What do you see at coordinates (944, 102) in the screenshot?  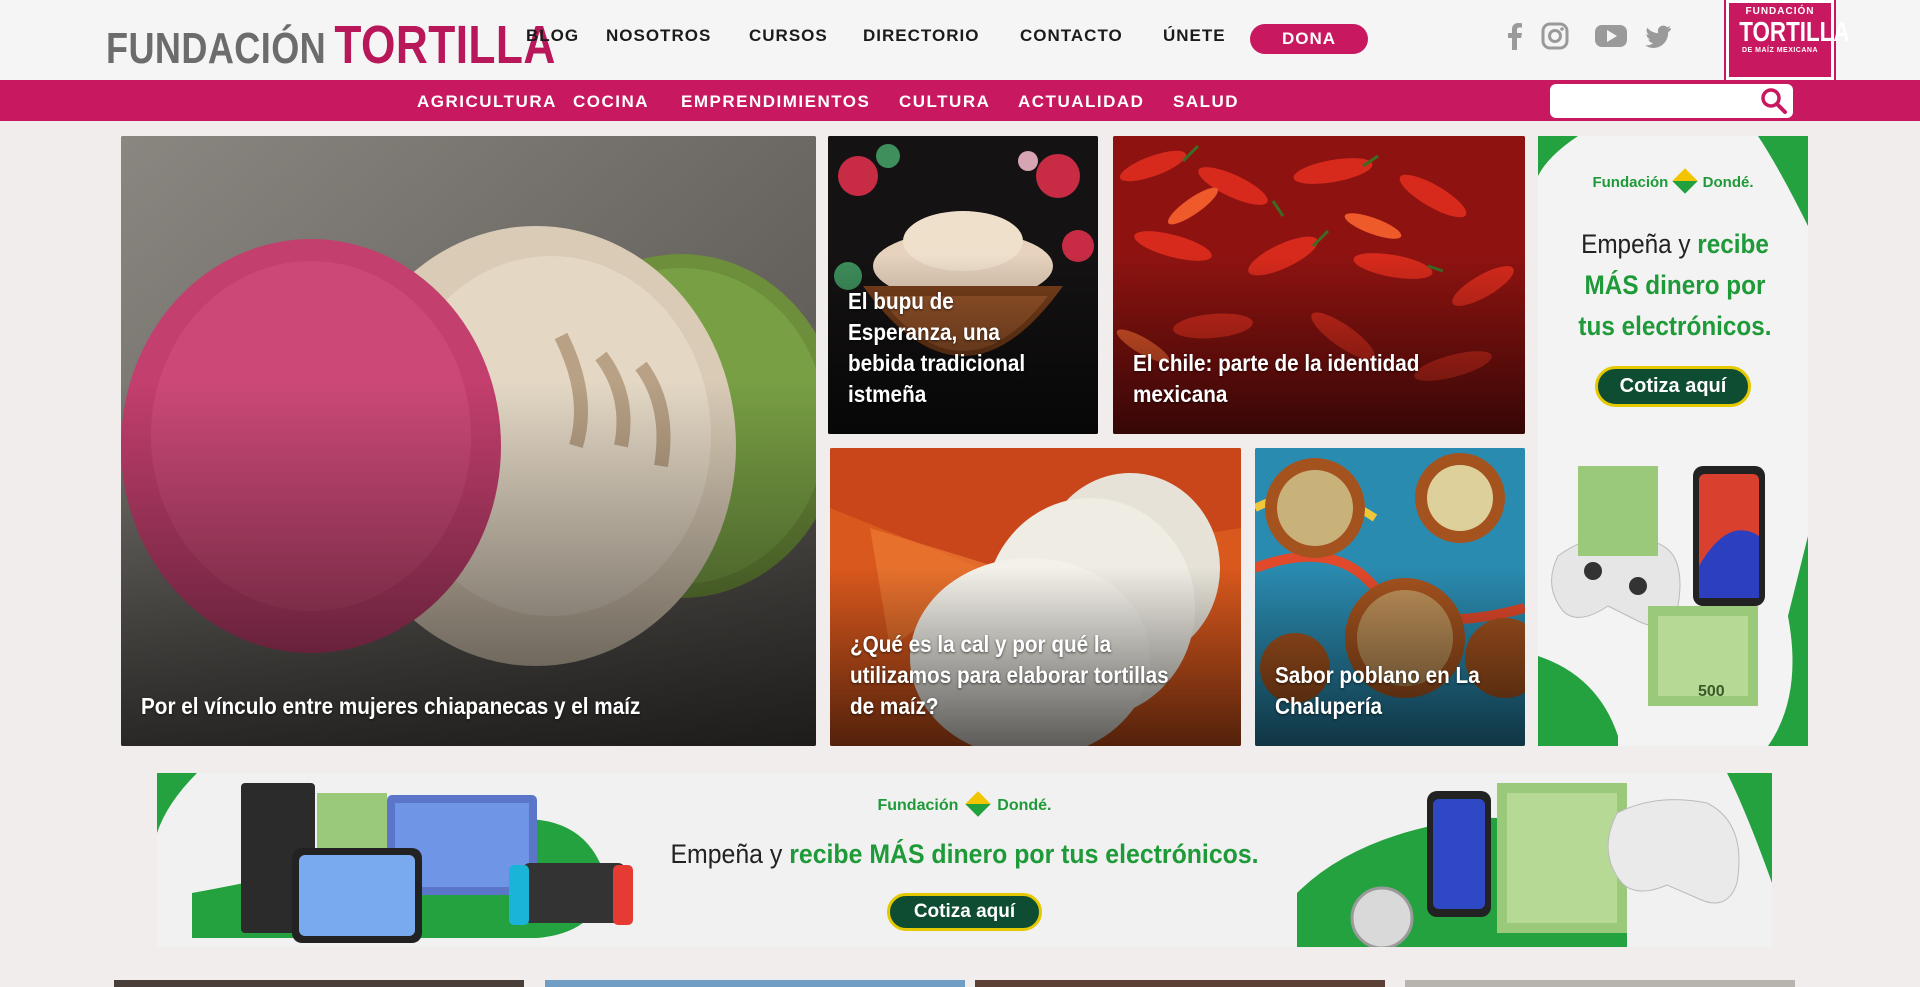 I see `category-cultura: CULTURA` at bounding box center [944, 102].